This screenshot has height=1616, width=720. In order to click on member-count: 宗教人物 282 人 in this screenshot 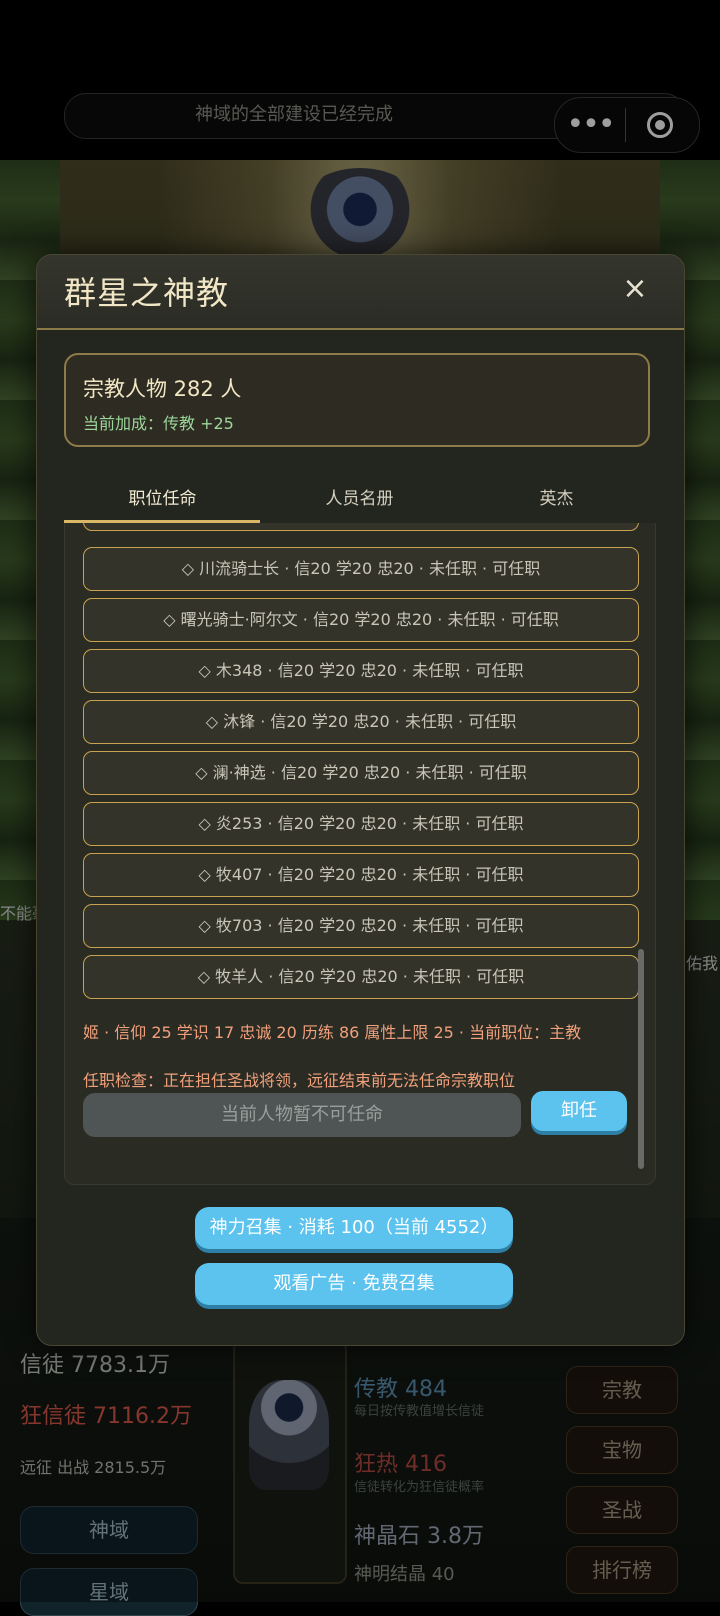, I will do `click(162, 389)`.